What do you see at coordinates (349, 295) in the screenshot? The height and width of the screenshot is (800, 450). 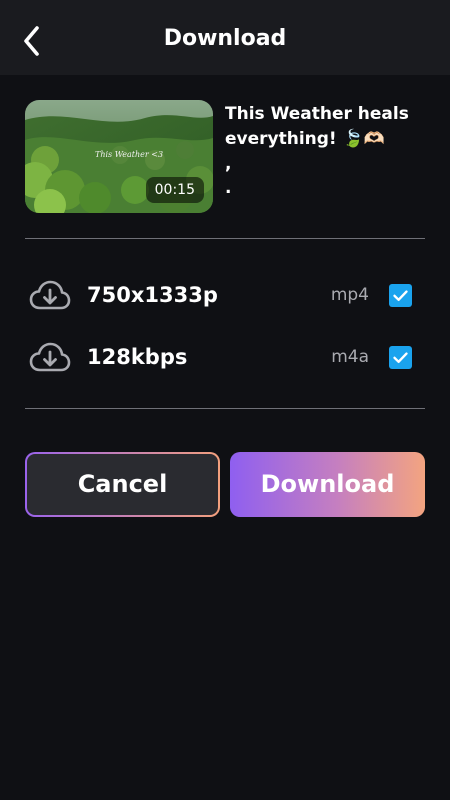 I see `option-format: mp4` at bounding box center [349, 295].